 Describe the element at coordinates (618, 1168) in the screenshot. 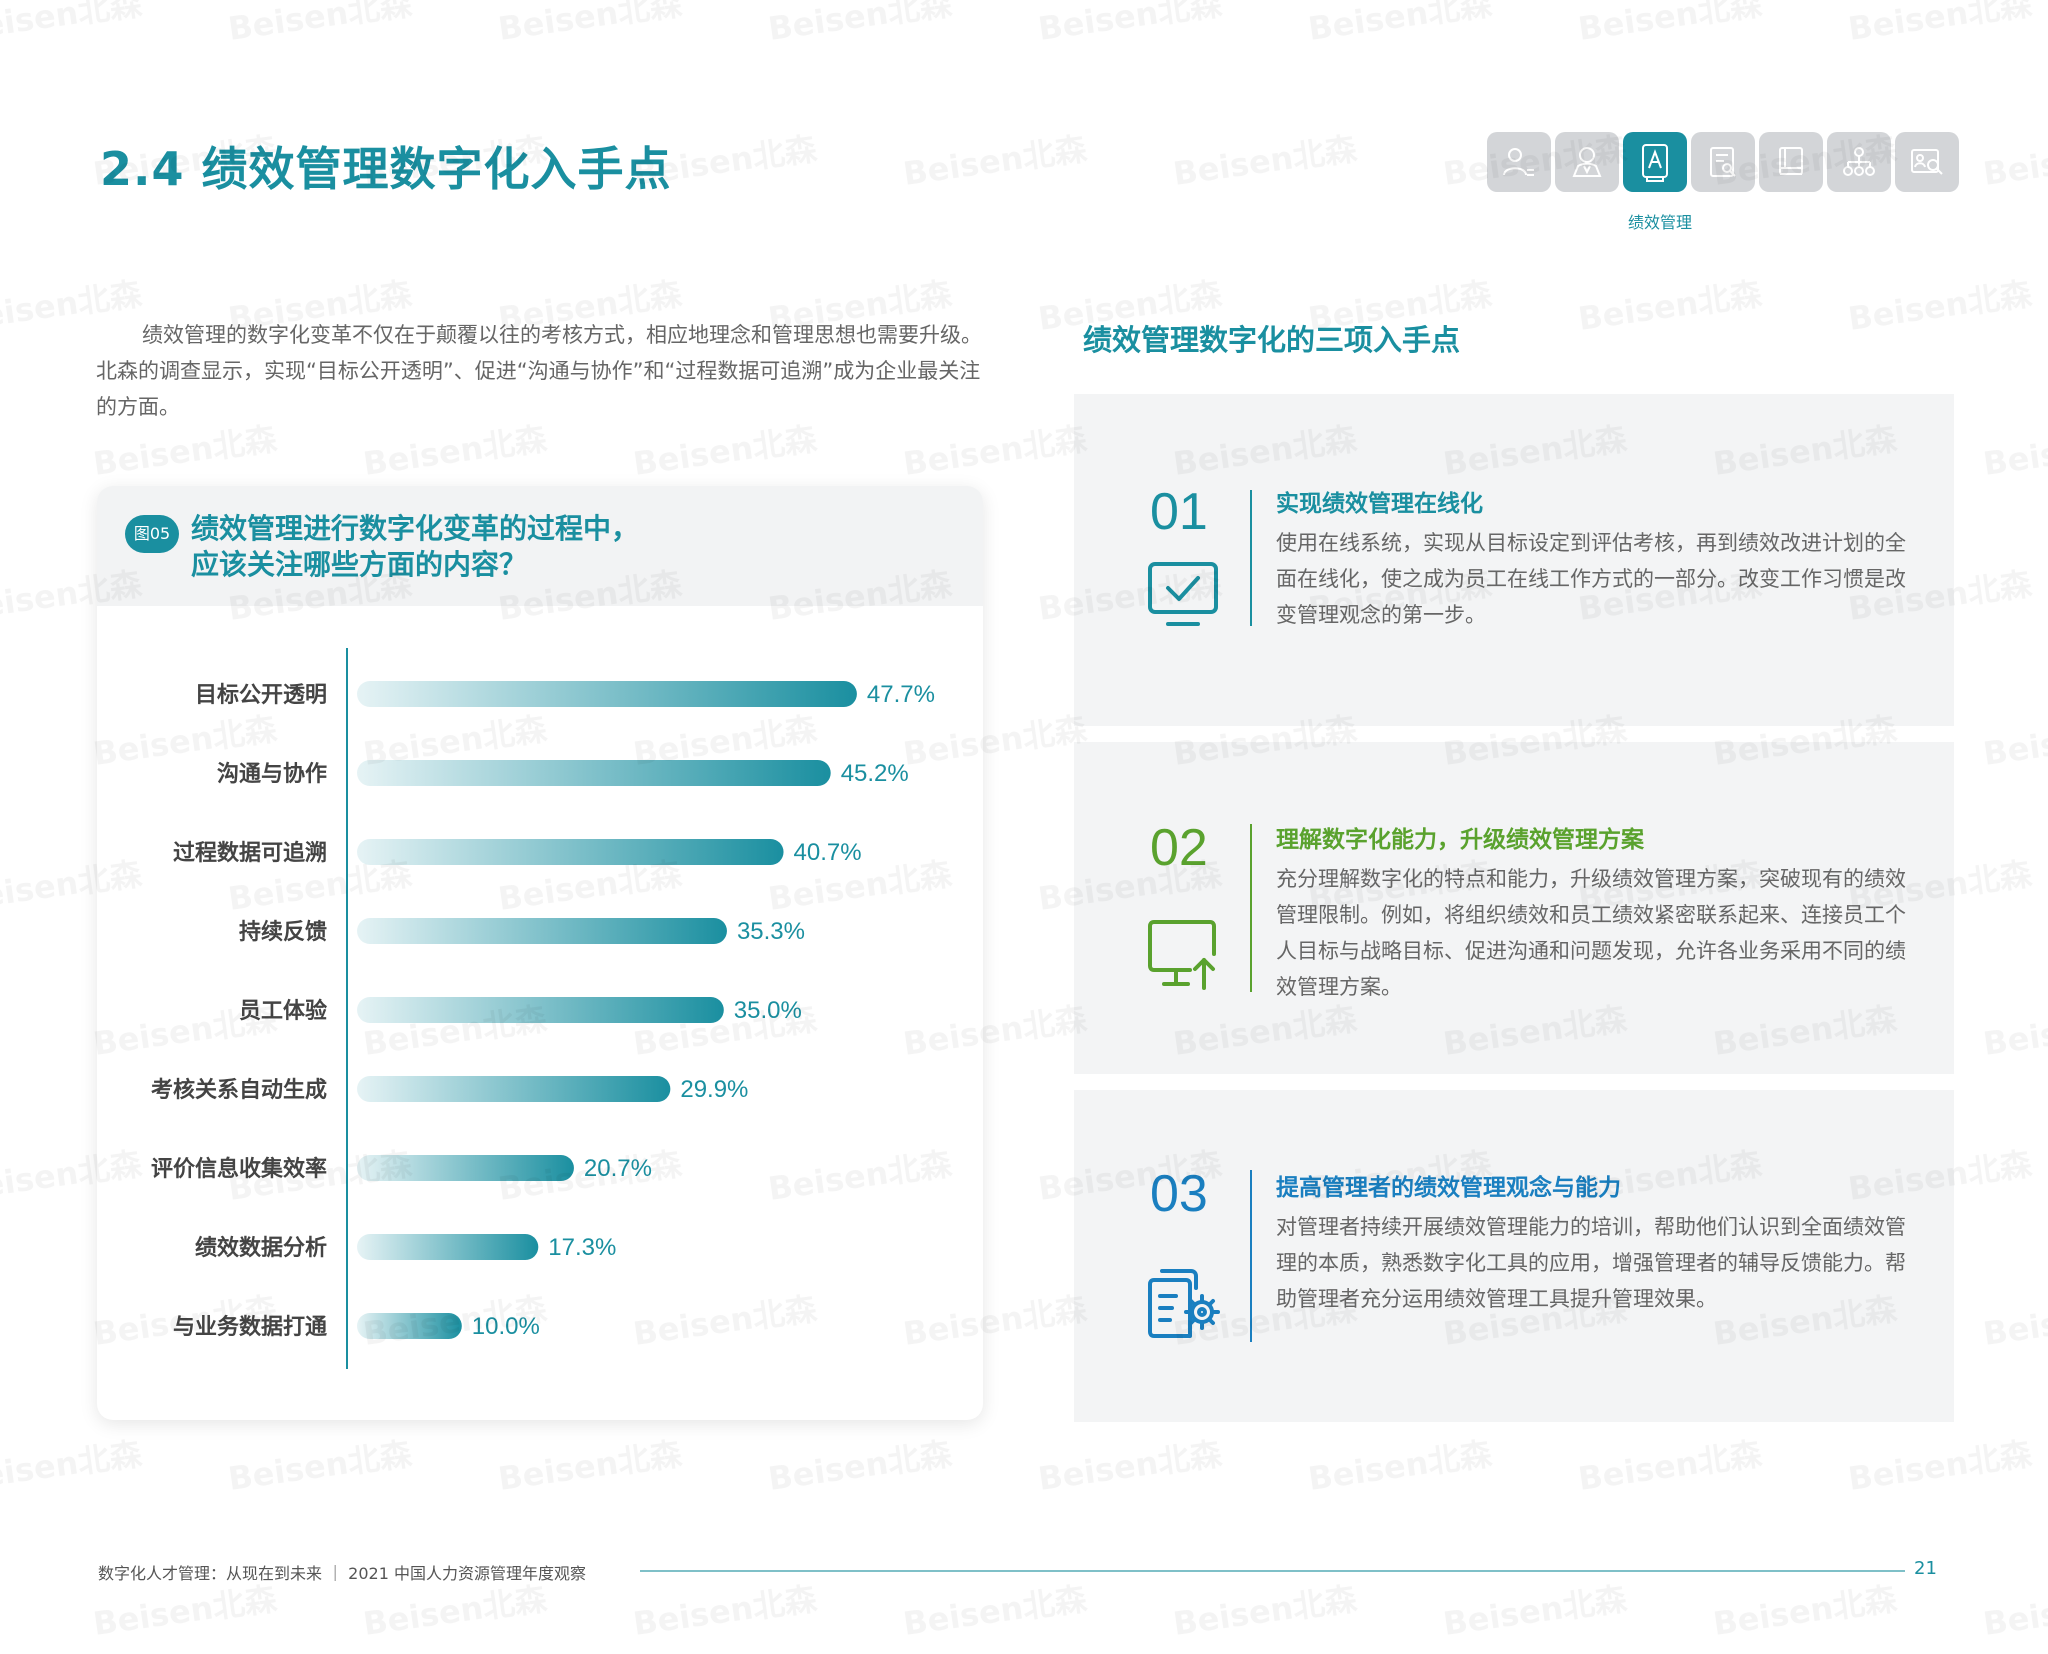

I see `value-label: 20.7%` at that location.